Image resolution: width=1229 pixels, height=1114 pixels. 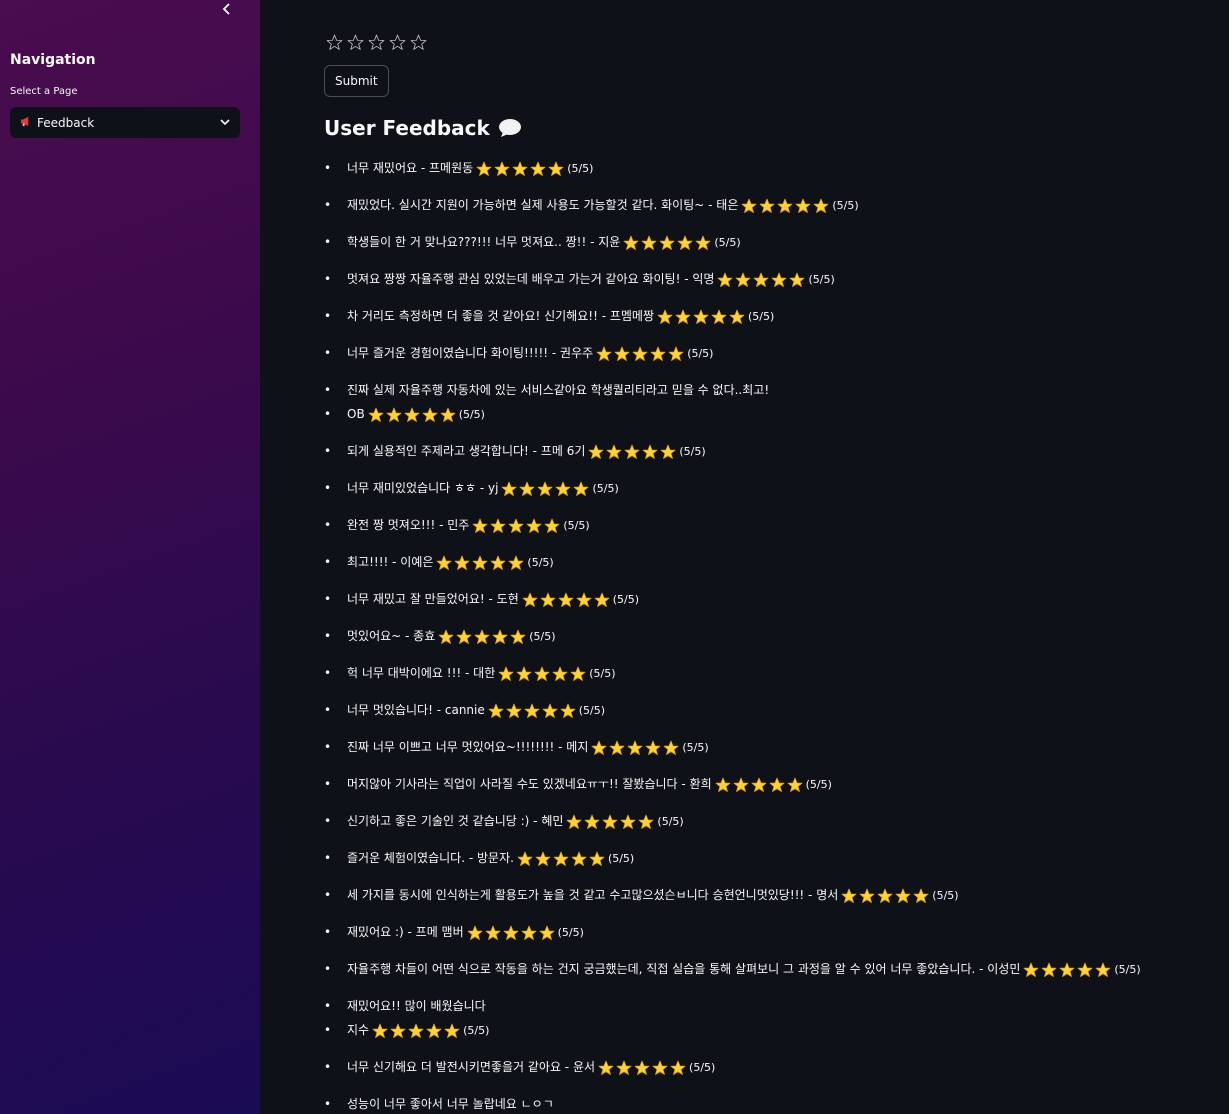 What do you see at coordinates (470, 353) in the screenshot?
I see `feedback-text: 너무 즐거운 경험이였습니다 화이팅!!!!! - 권우주` at bounding box center [470, 353].